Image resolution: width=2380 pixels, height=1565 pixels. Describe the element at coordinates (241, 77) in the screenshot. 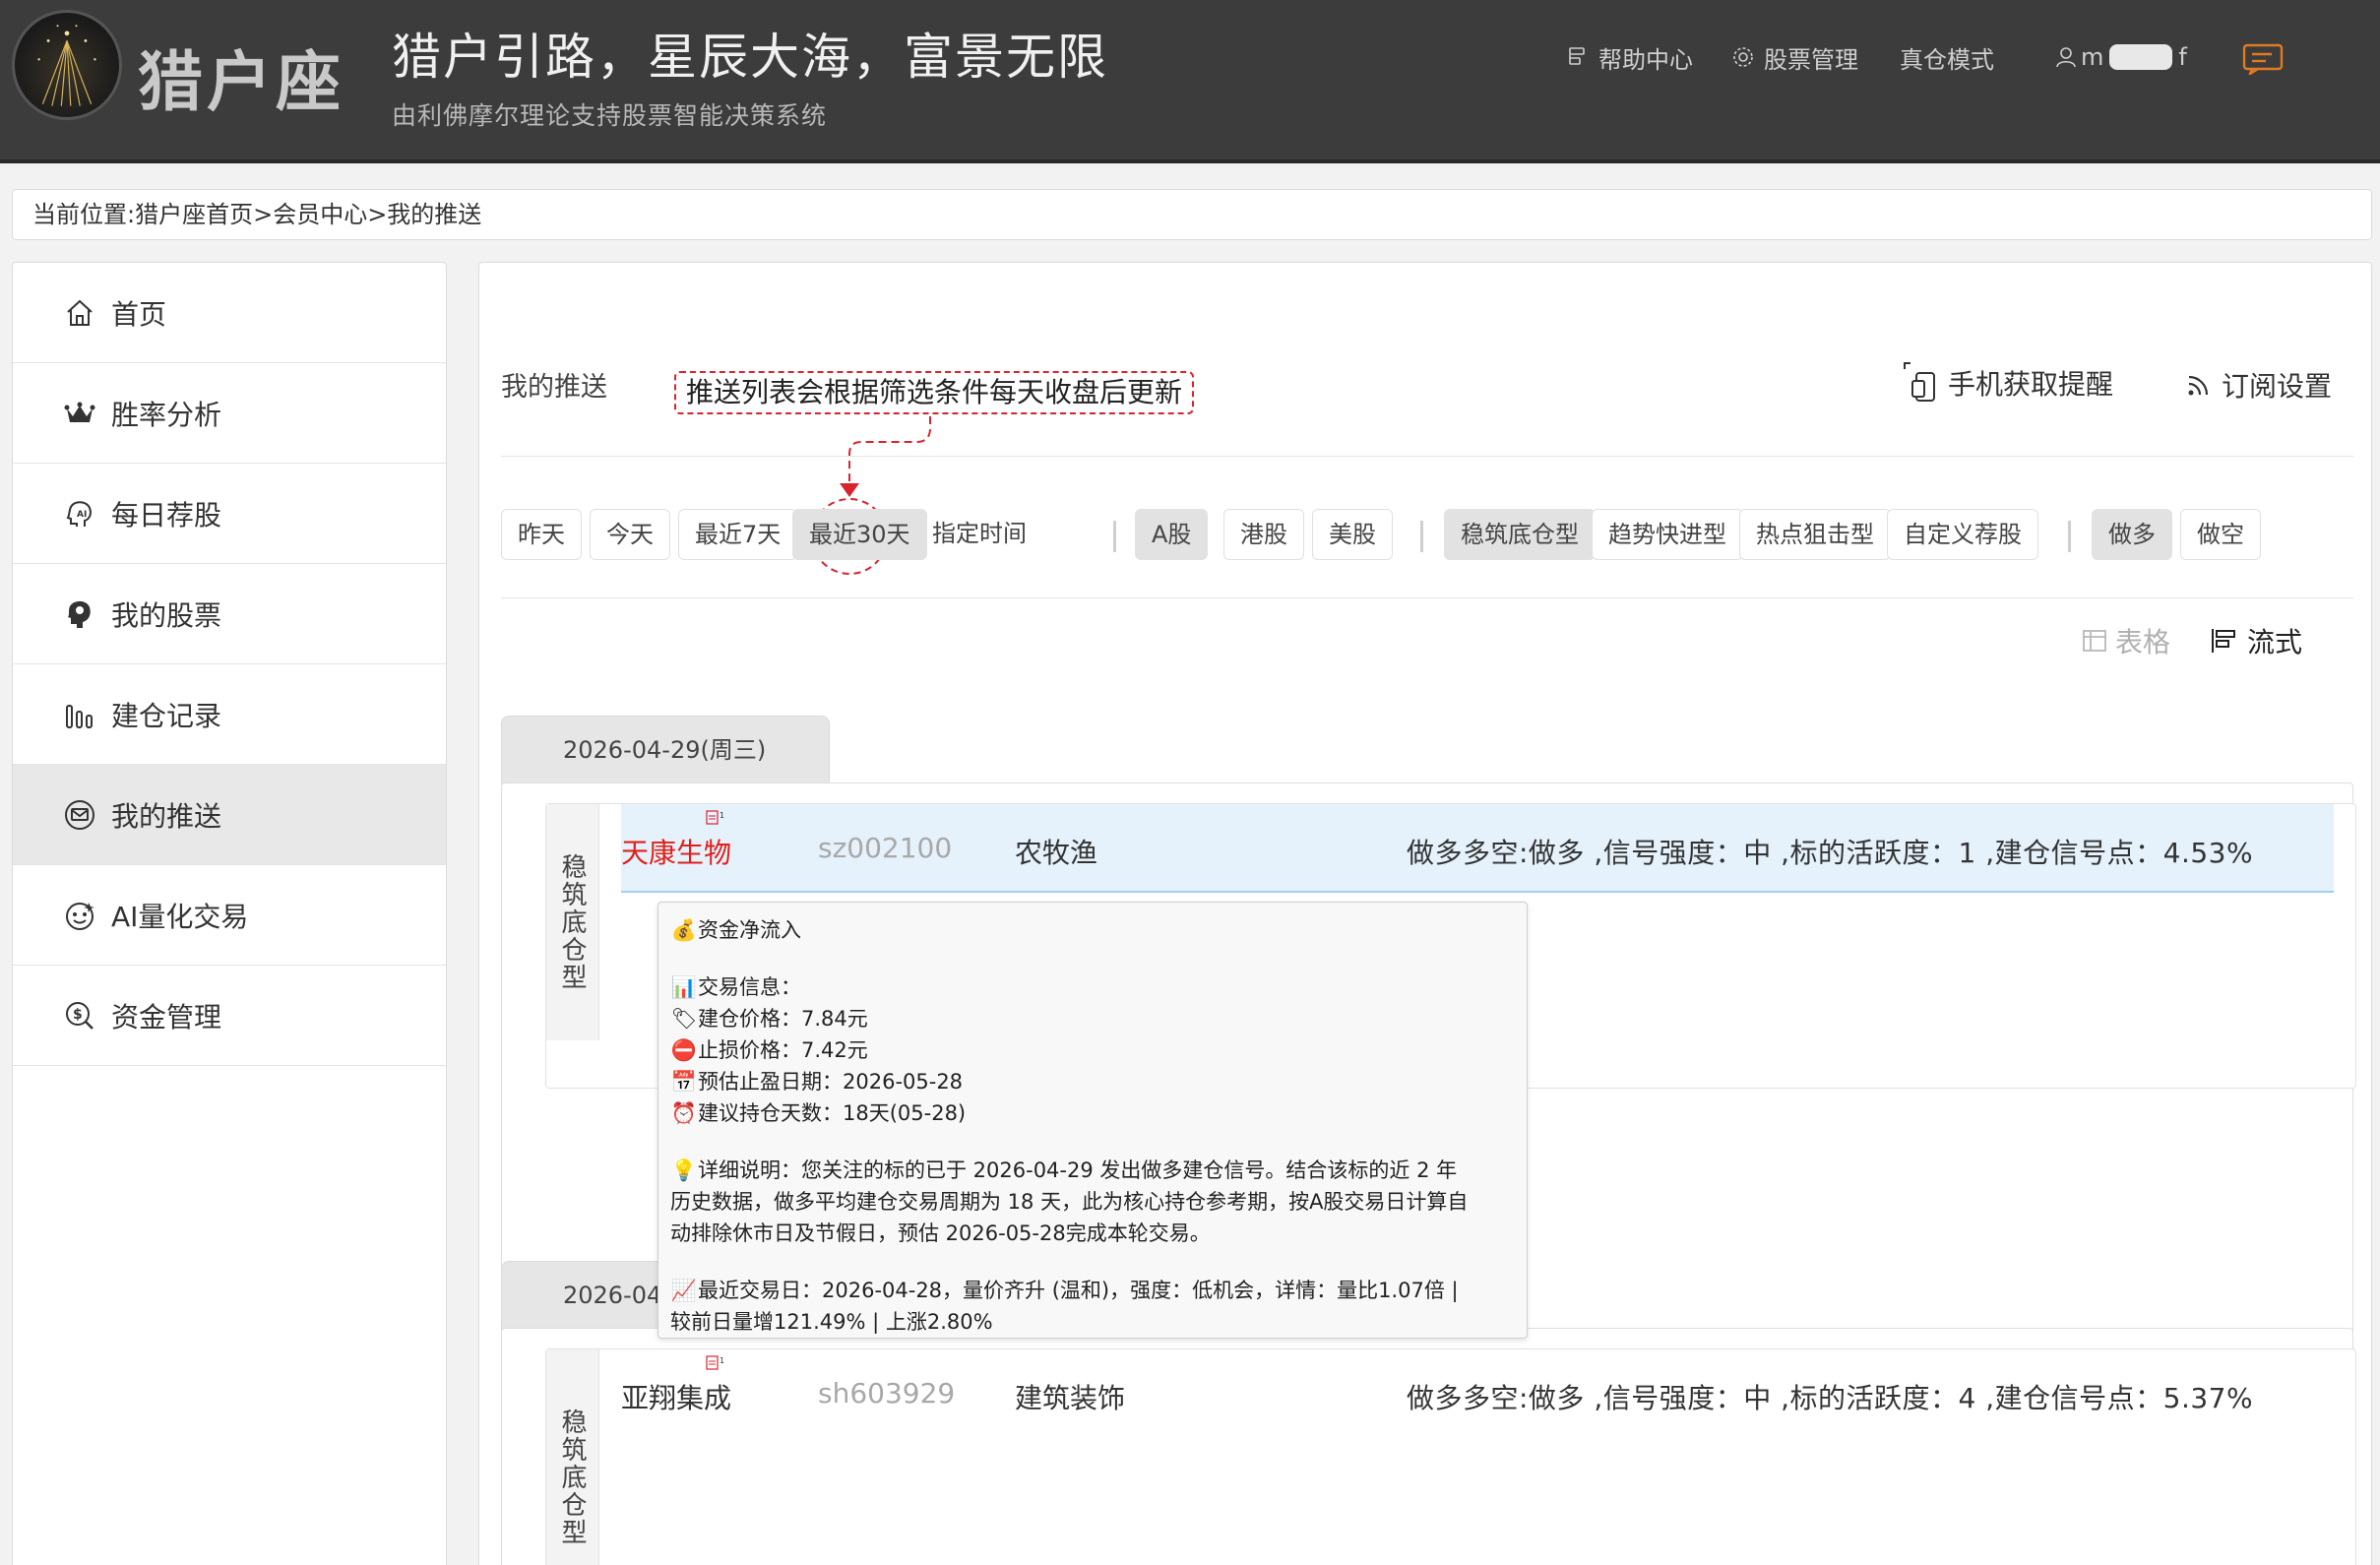

I see `logo-text: 猎户座` at that location.